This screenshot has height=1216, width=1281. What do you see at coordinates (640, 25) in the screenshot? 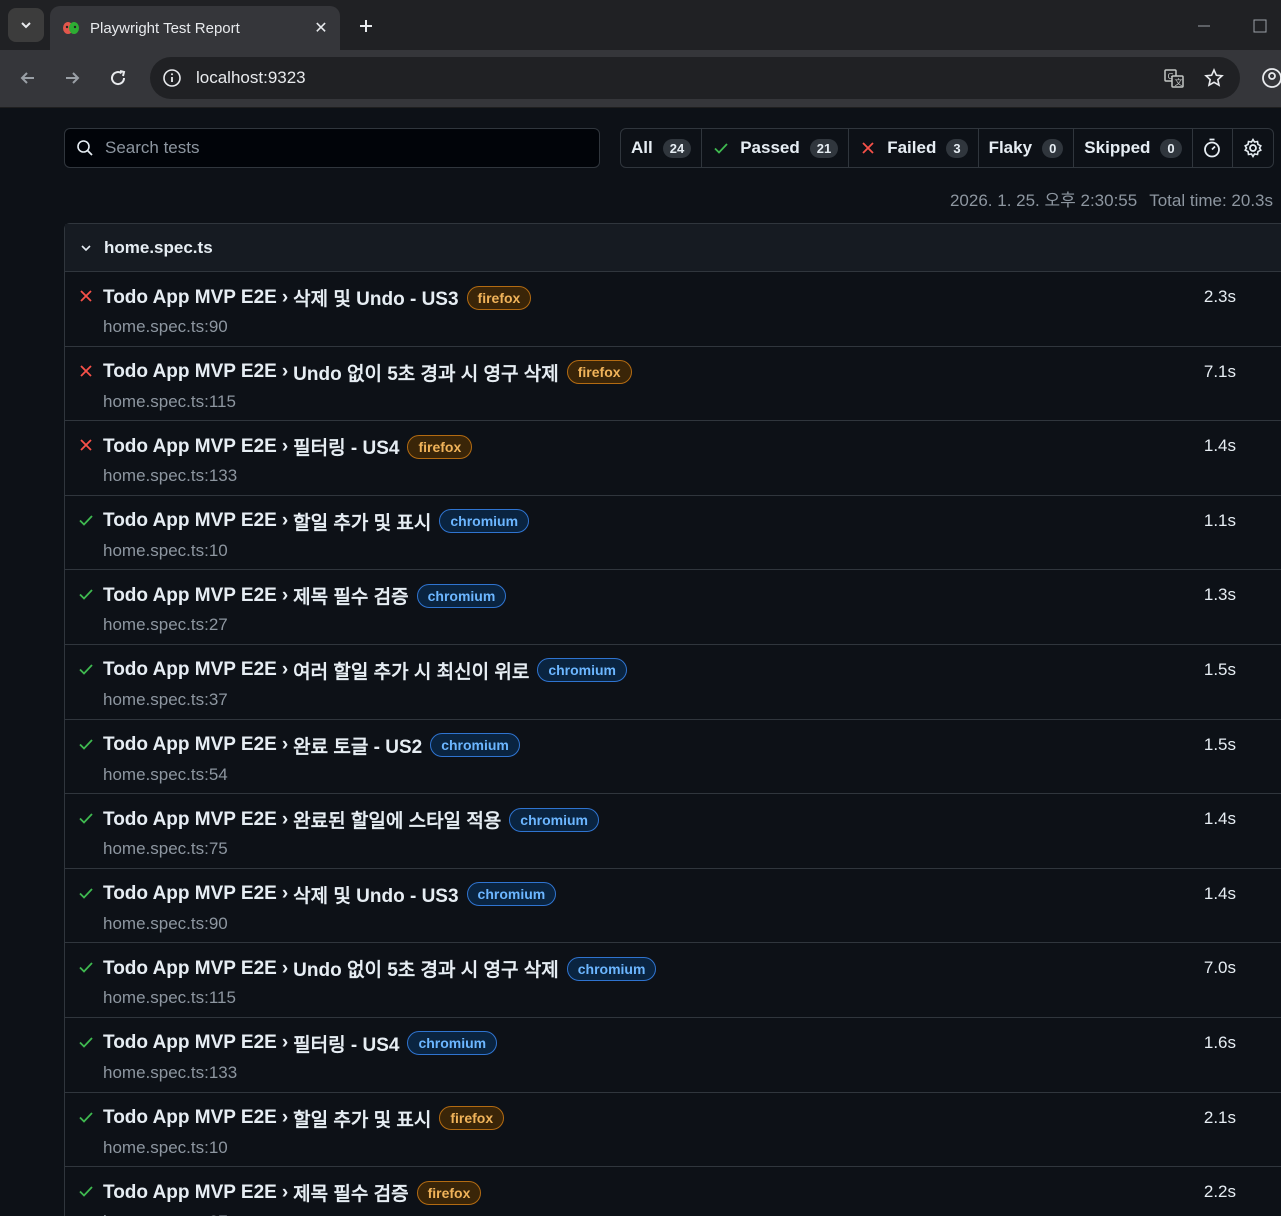
I see `browser-tabstrip: Playwright Test Report ✕` at bounding box center [640, 25].